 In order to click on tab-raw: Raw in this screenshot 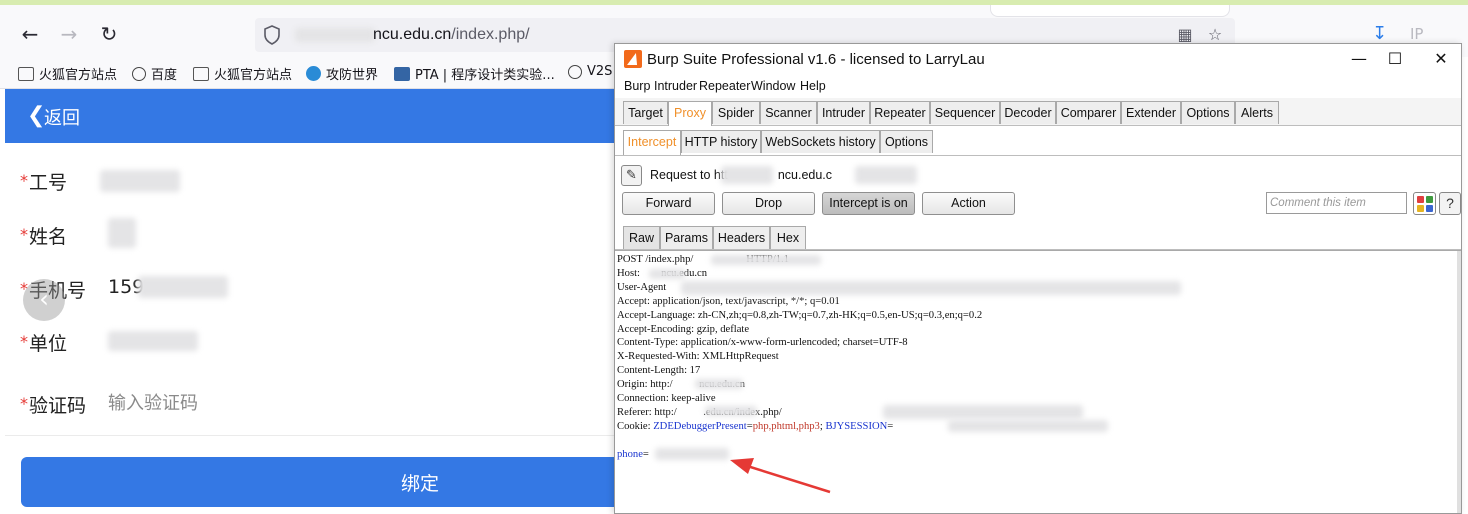, I will do `click(641, 237)`.